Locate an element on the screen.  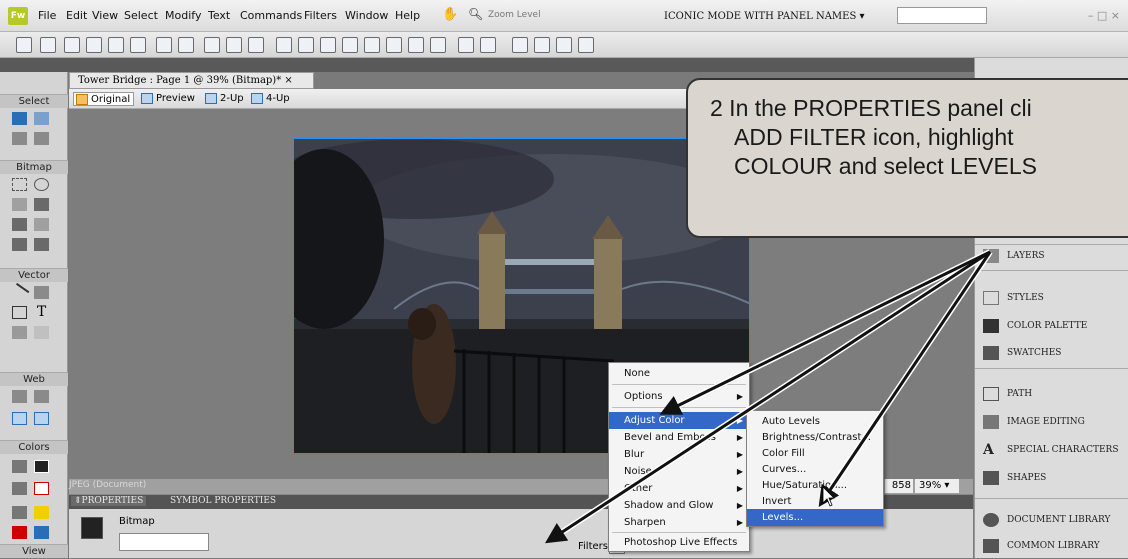
arrow-to-levels is located at coordinates (905, 379).